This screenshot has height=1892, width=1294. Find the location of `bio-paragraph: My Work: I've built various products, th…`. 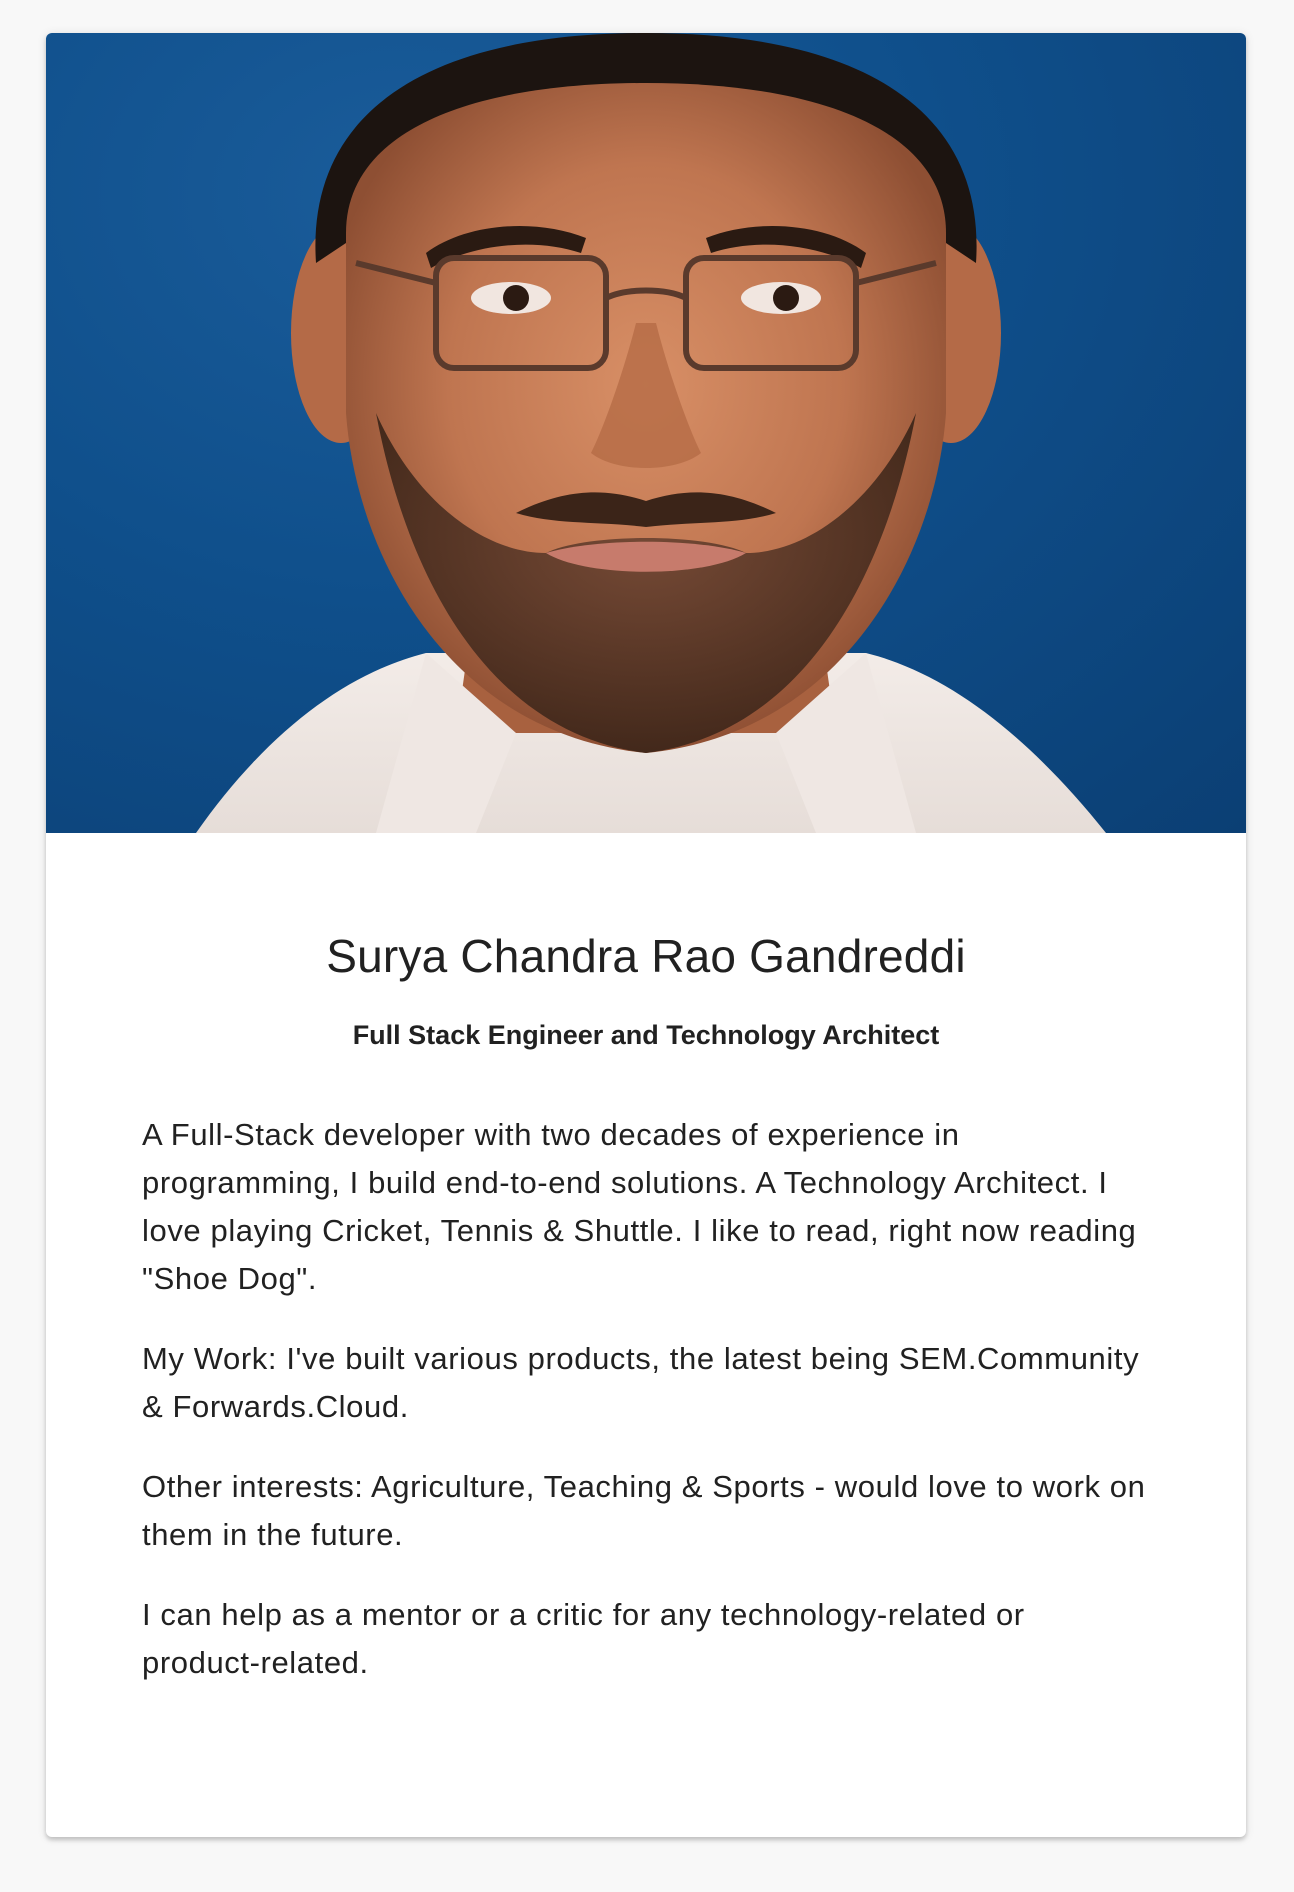

bio-paragraph: My Work: I've built various products, th… is located at coordinates (641, 1383).